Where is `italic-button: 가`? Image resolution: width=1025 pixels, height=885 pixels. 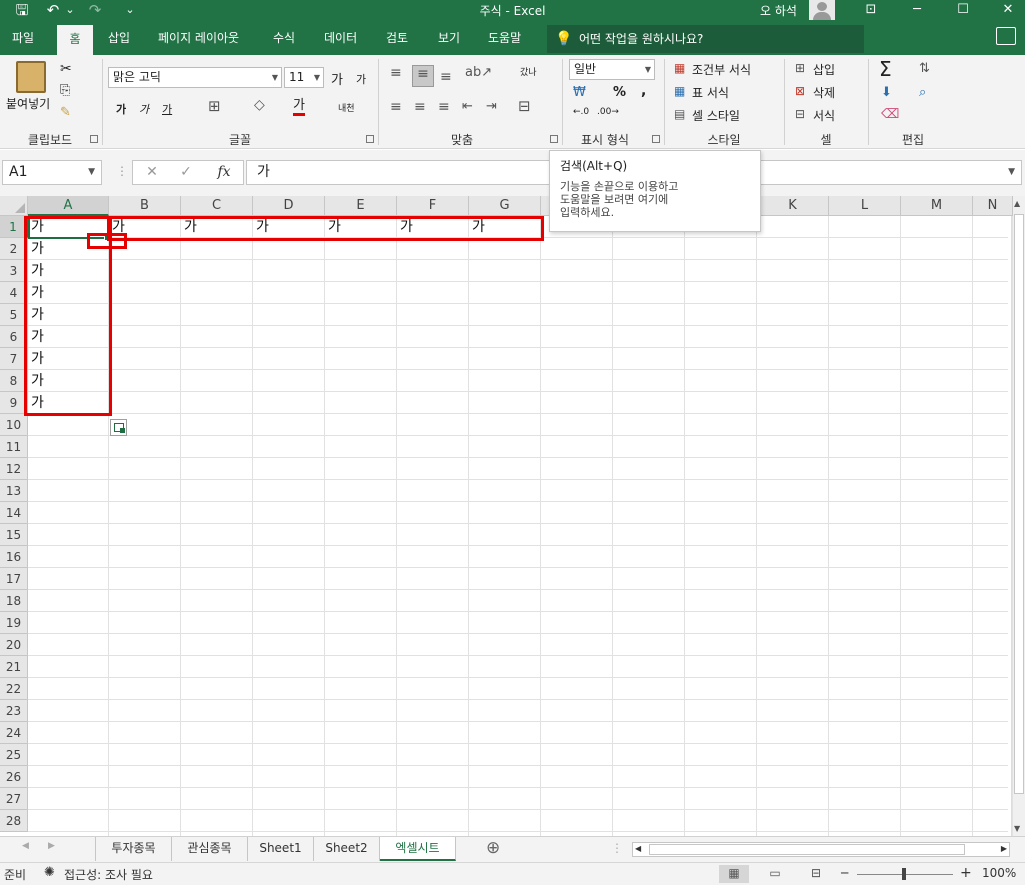
italic-button: 가 is located at coordinates (144, 109).